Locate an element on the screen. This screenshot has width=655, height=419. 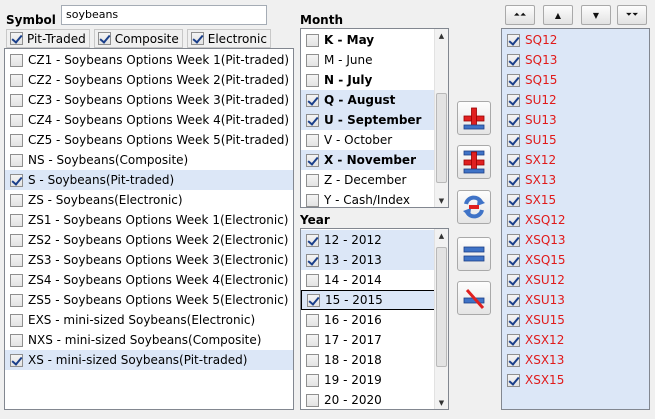
symbol-list-item: NS - Soybeans(Composite) is located at coordinates (149, 160).